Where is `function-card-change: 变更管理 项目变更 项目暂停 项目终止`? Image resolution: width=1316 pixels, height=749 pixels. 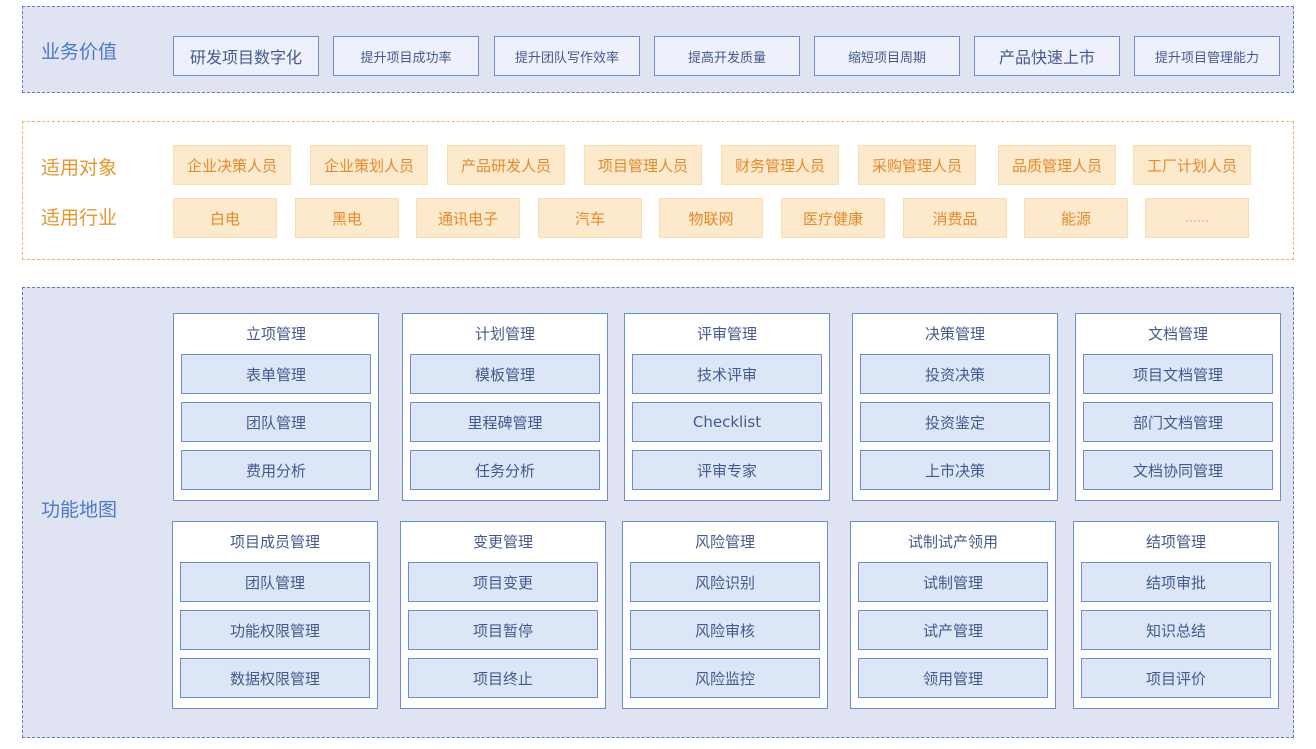 function-card-change: 变更管理 项目变更 项目暂停 项目终止 is located at coordinates (503, 615).